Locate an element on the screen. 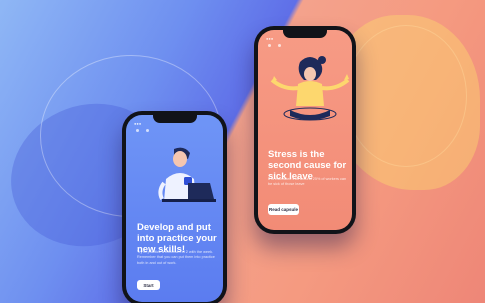 The width and height of the screenshot is (485, 303). person-with-laptop-illustration is located at coordinates (187, 174).